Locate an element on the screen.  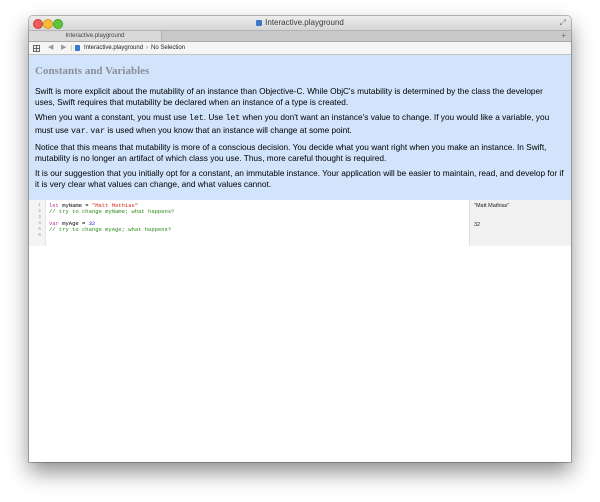
p2-text-a: When you want a constant, you must use is located at coordinates (112, 117).